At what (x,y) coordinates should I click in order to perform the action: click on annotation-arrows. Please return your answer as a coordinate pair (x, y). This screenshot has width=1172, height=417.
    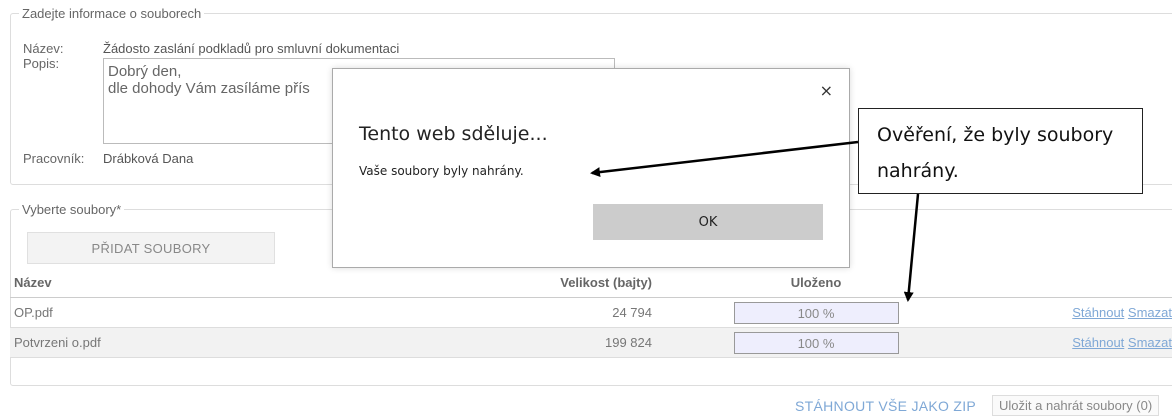
    Looking at the image, I should click on (755, 221).